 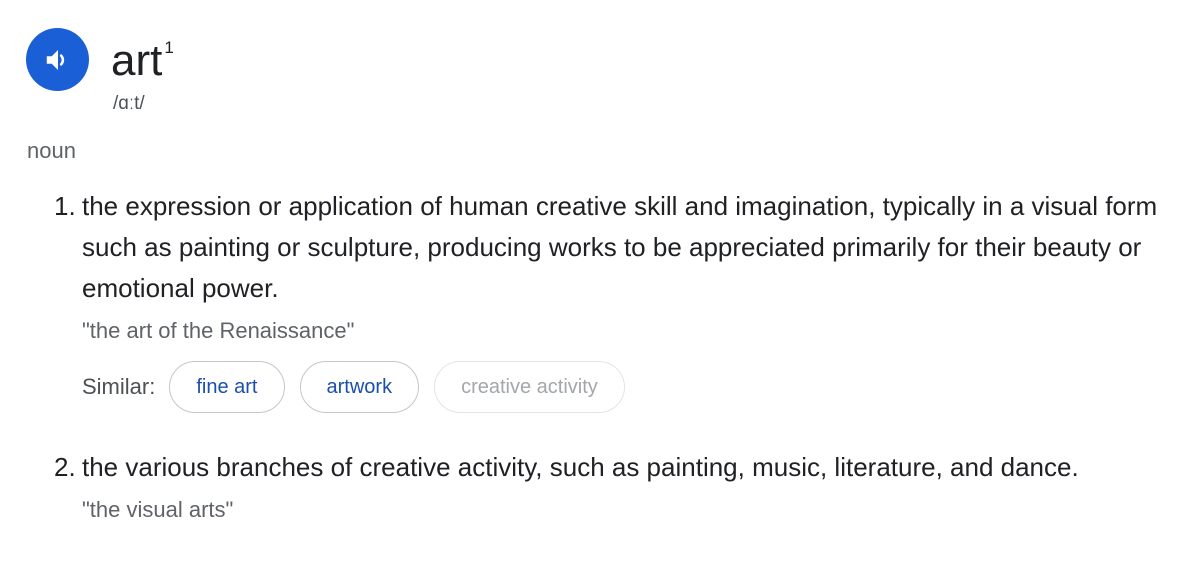 What do you see at coordinates (218, 330) in the screenshot?
I see `example-text: "the art of the Renaissance"` at bounding box center [218, 330].